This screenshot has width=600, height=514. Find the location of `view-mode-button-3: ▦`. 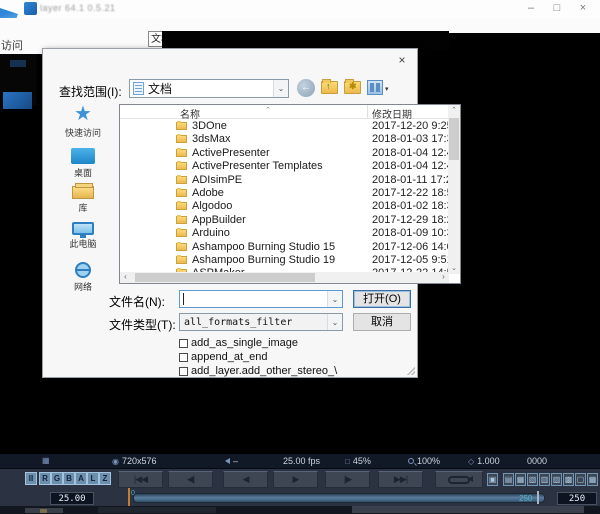

view-mode-button-3: ▦ is located at coordinates (520, 479).